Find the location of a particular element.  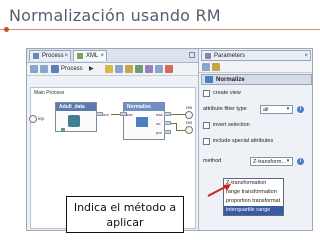

options-icon is located at coordinates (216, 67).